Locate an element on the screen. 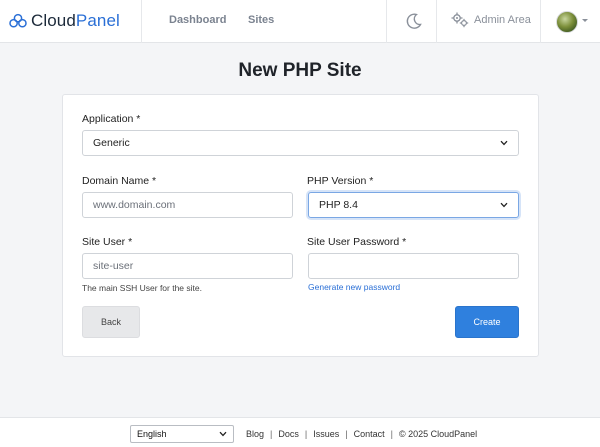 Image resolution: width=600 pixels, height=447 pixels. footer-copyright: © 2025 CloudPanel is located at coordinates (438, 434).